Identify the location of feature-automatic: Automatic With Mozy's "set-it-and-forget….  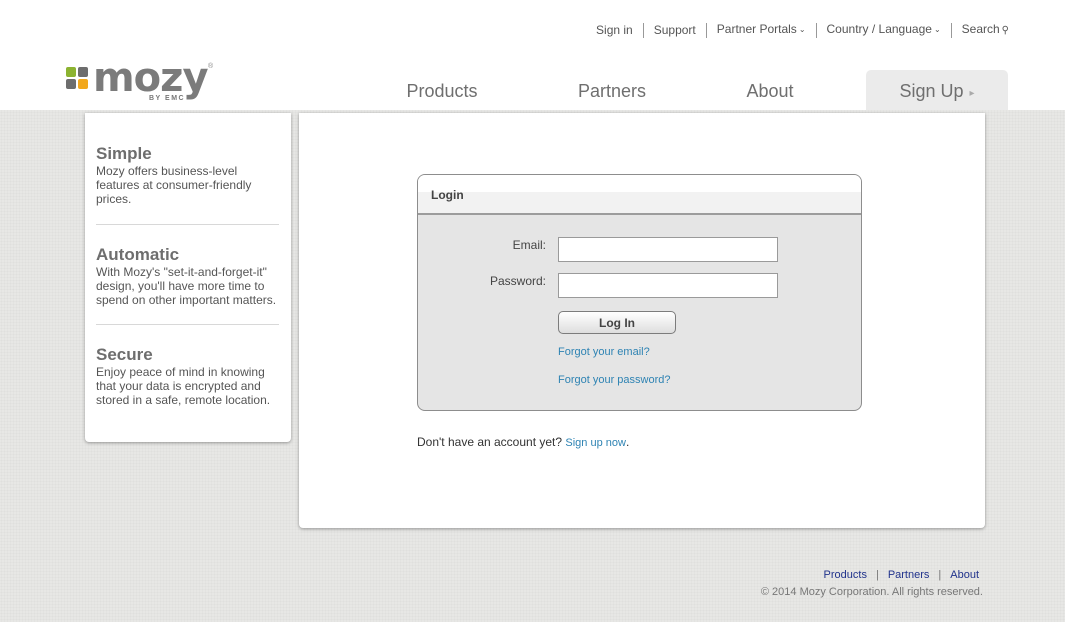
(187, 276).